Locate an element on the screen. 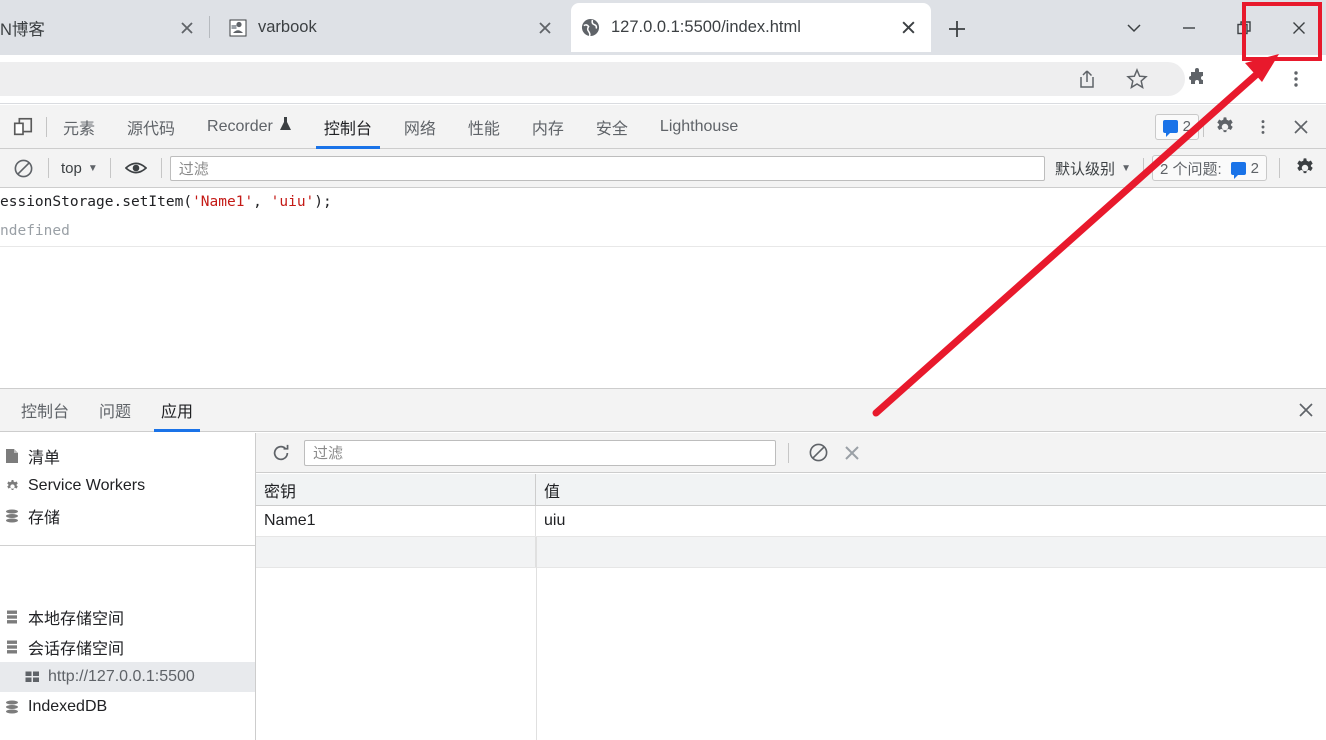 The height and width of the screenshot is (740, 1326). delete-selected-icon is located at coordinates (852, 453).